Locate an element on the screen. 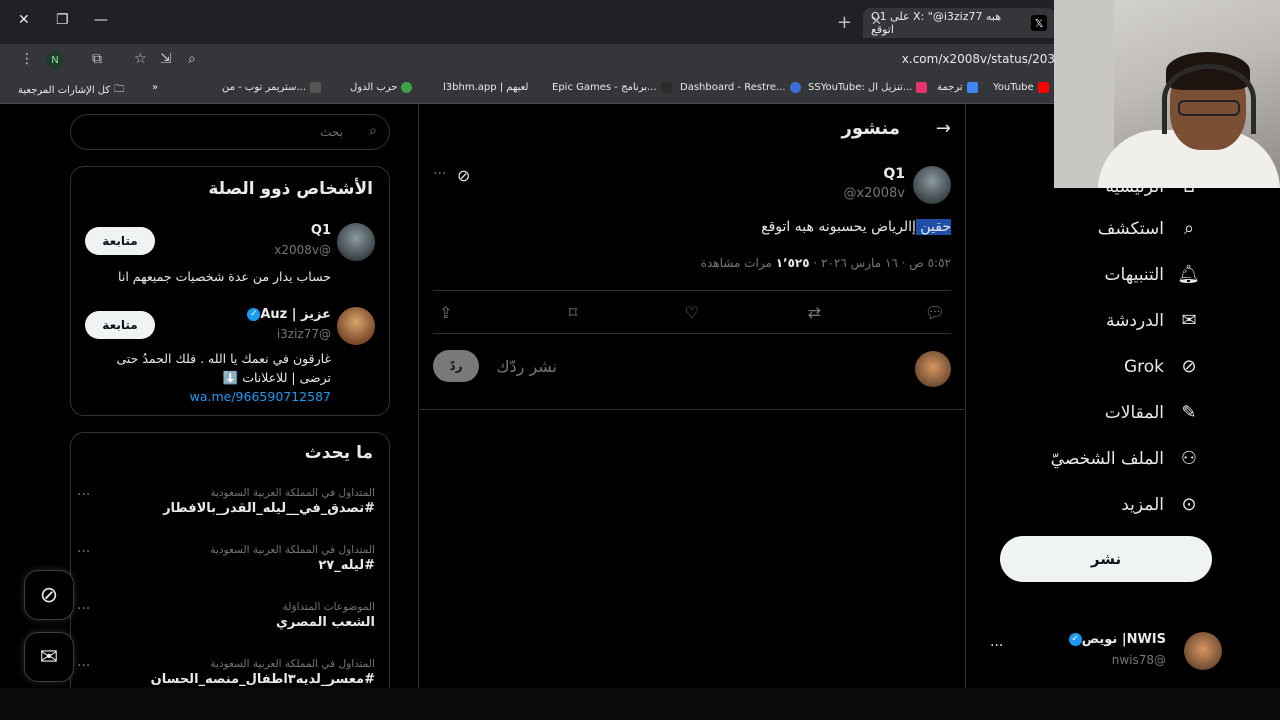  person-handle: @x2008v is located at coordinates (302, 250).